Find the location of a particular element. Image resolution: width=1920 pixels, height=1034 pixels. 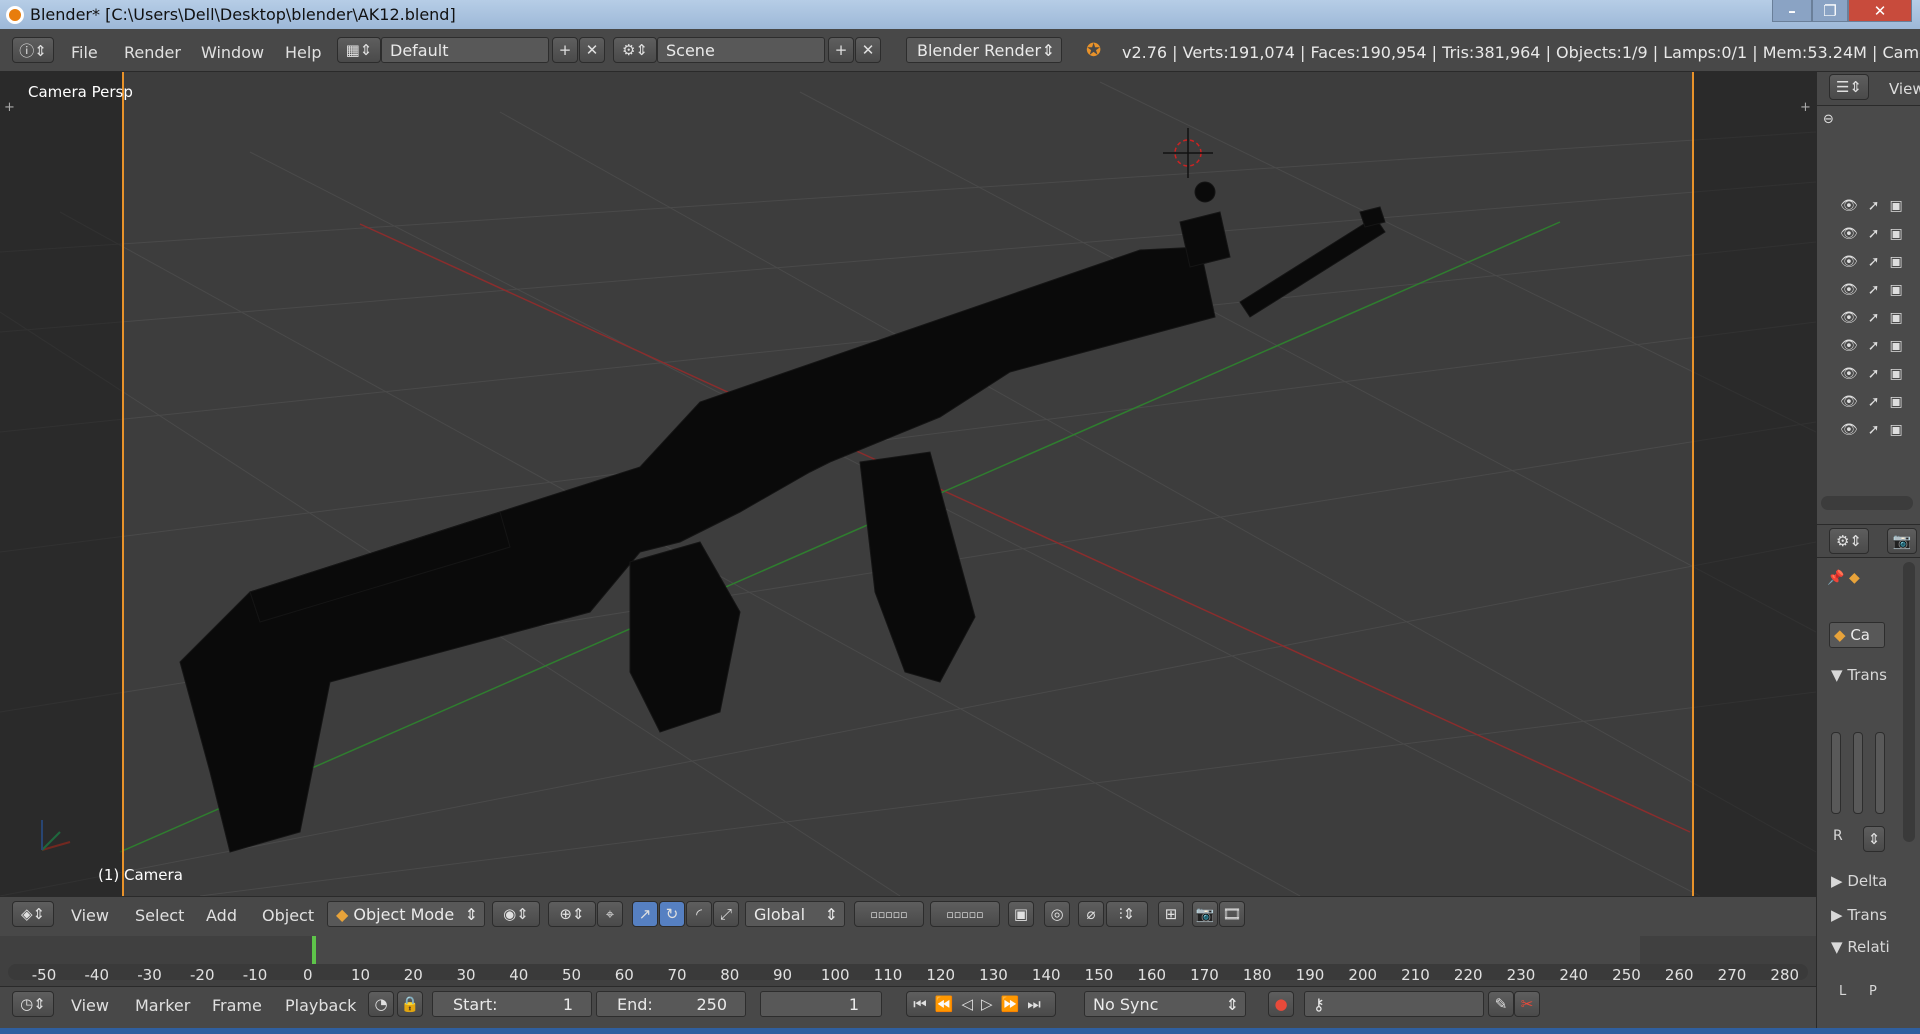

layer-buttons-1: ▫▫▫▫▫ is located at coordinates (889, 914).